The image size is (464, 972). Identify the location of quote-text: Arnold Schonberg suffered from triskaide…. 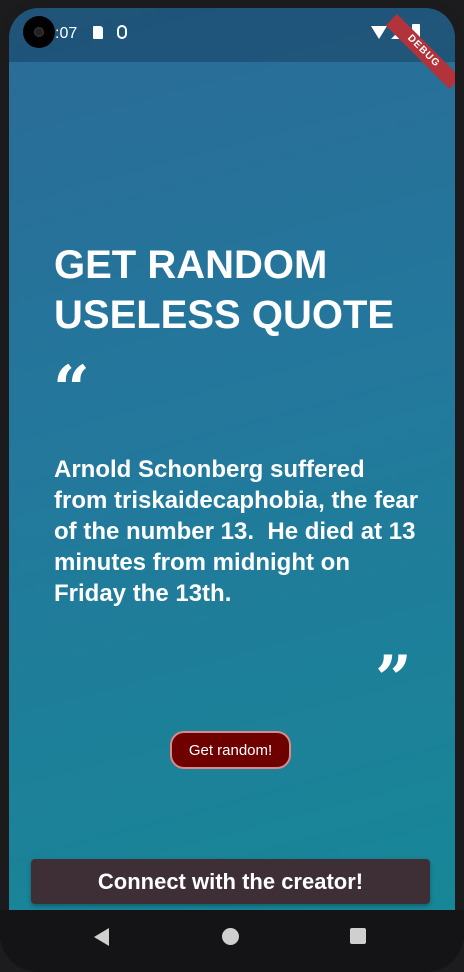
(239, 531).